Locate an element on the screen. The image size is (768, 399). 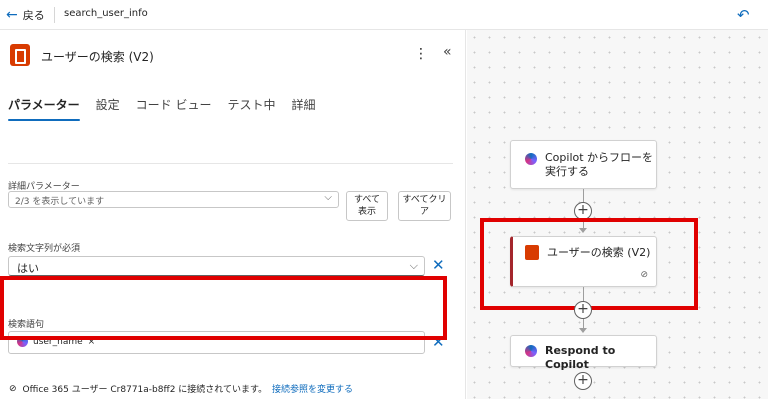
top-bar: ← 戻る search_user_info ↶ is located at coordinates (384, 15).